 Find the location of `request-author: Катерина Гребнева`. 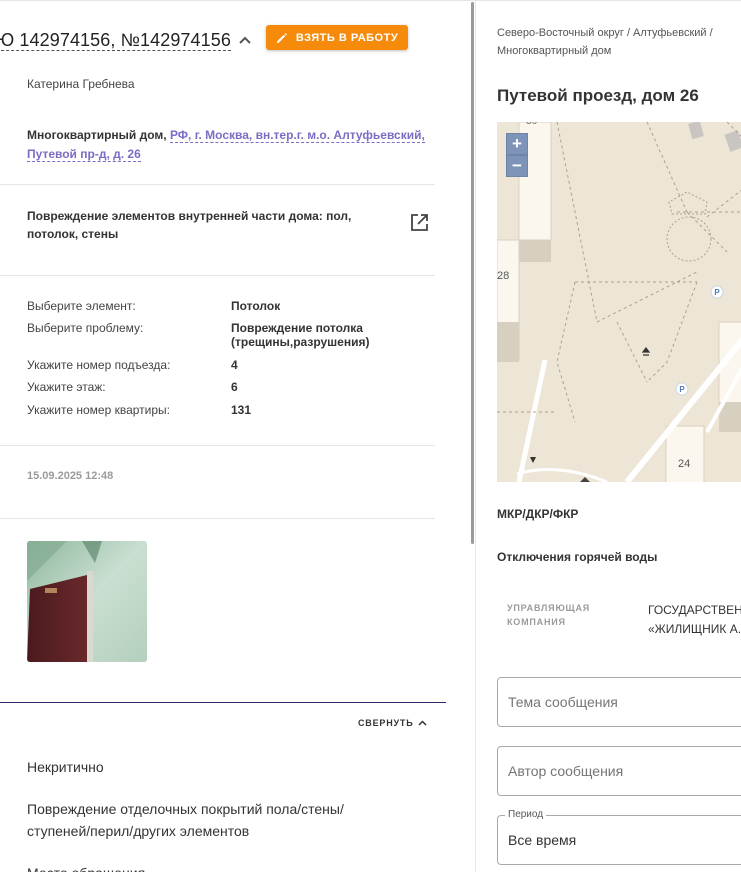

request-author: Катерина Гребнева is located at coordinates (81, 84).